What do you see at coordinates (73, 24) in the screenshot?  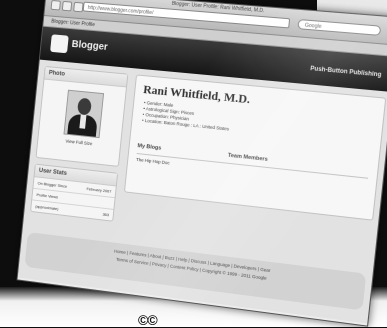 I see `tab-active: Blogger: User Profile` at bounding box center [73, 24].